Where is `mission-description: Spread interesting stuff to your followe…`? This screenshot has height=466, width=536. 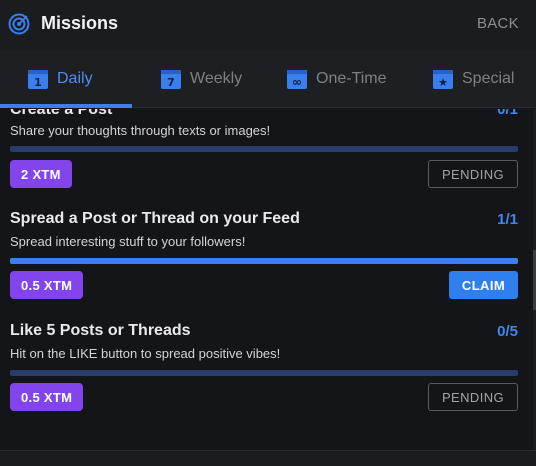
mission-description: Spread interesting stuff to your followe… is located at coordinates (128, 241).